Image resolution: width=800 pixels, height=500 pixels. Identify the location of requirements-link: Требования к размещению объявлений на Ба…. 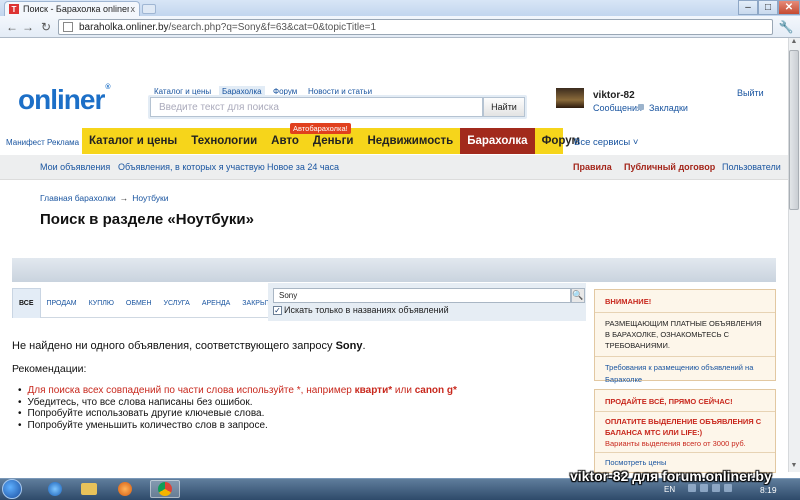
(679, 373).